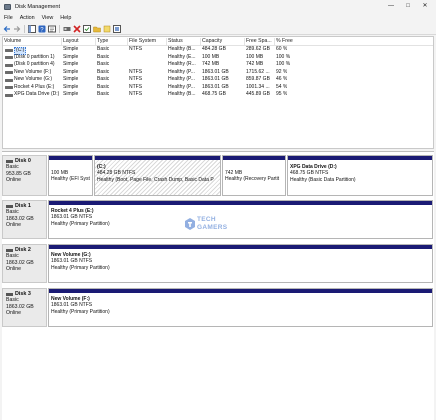  I want to click on partition-recovery: 742 MB Healthy (Recovery Partit, so click(254, 175).